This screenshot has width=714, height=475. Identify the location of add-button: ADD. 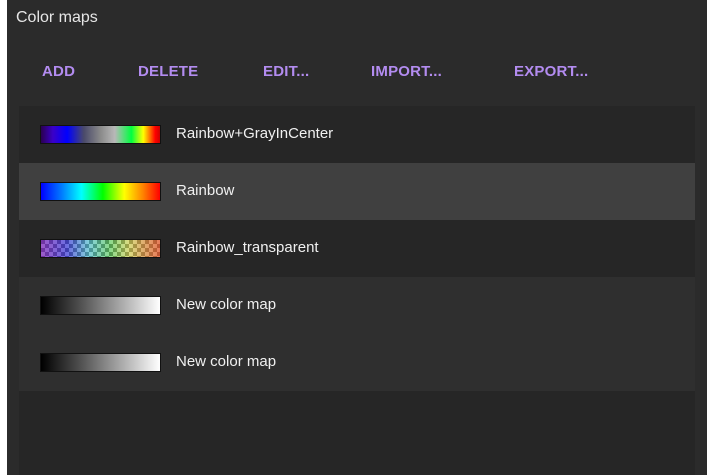
(58, 72).